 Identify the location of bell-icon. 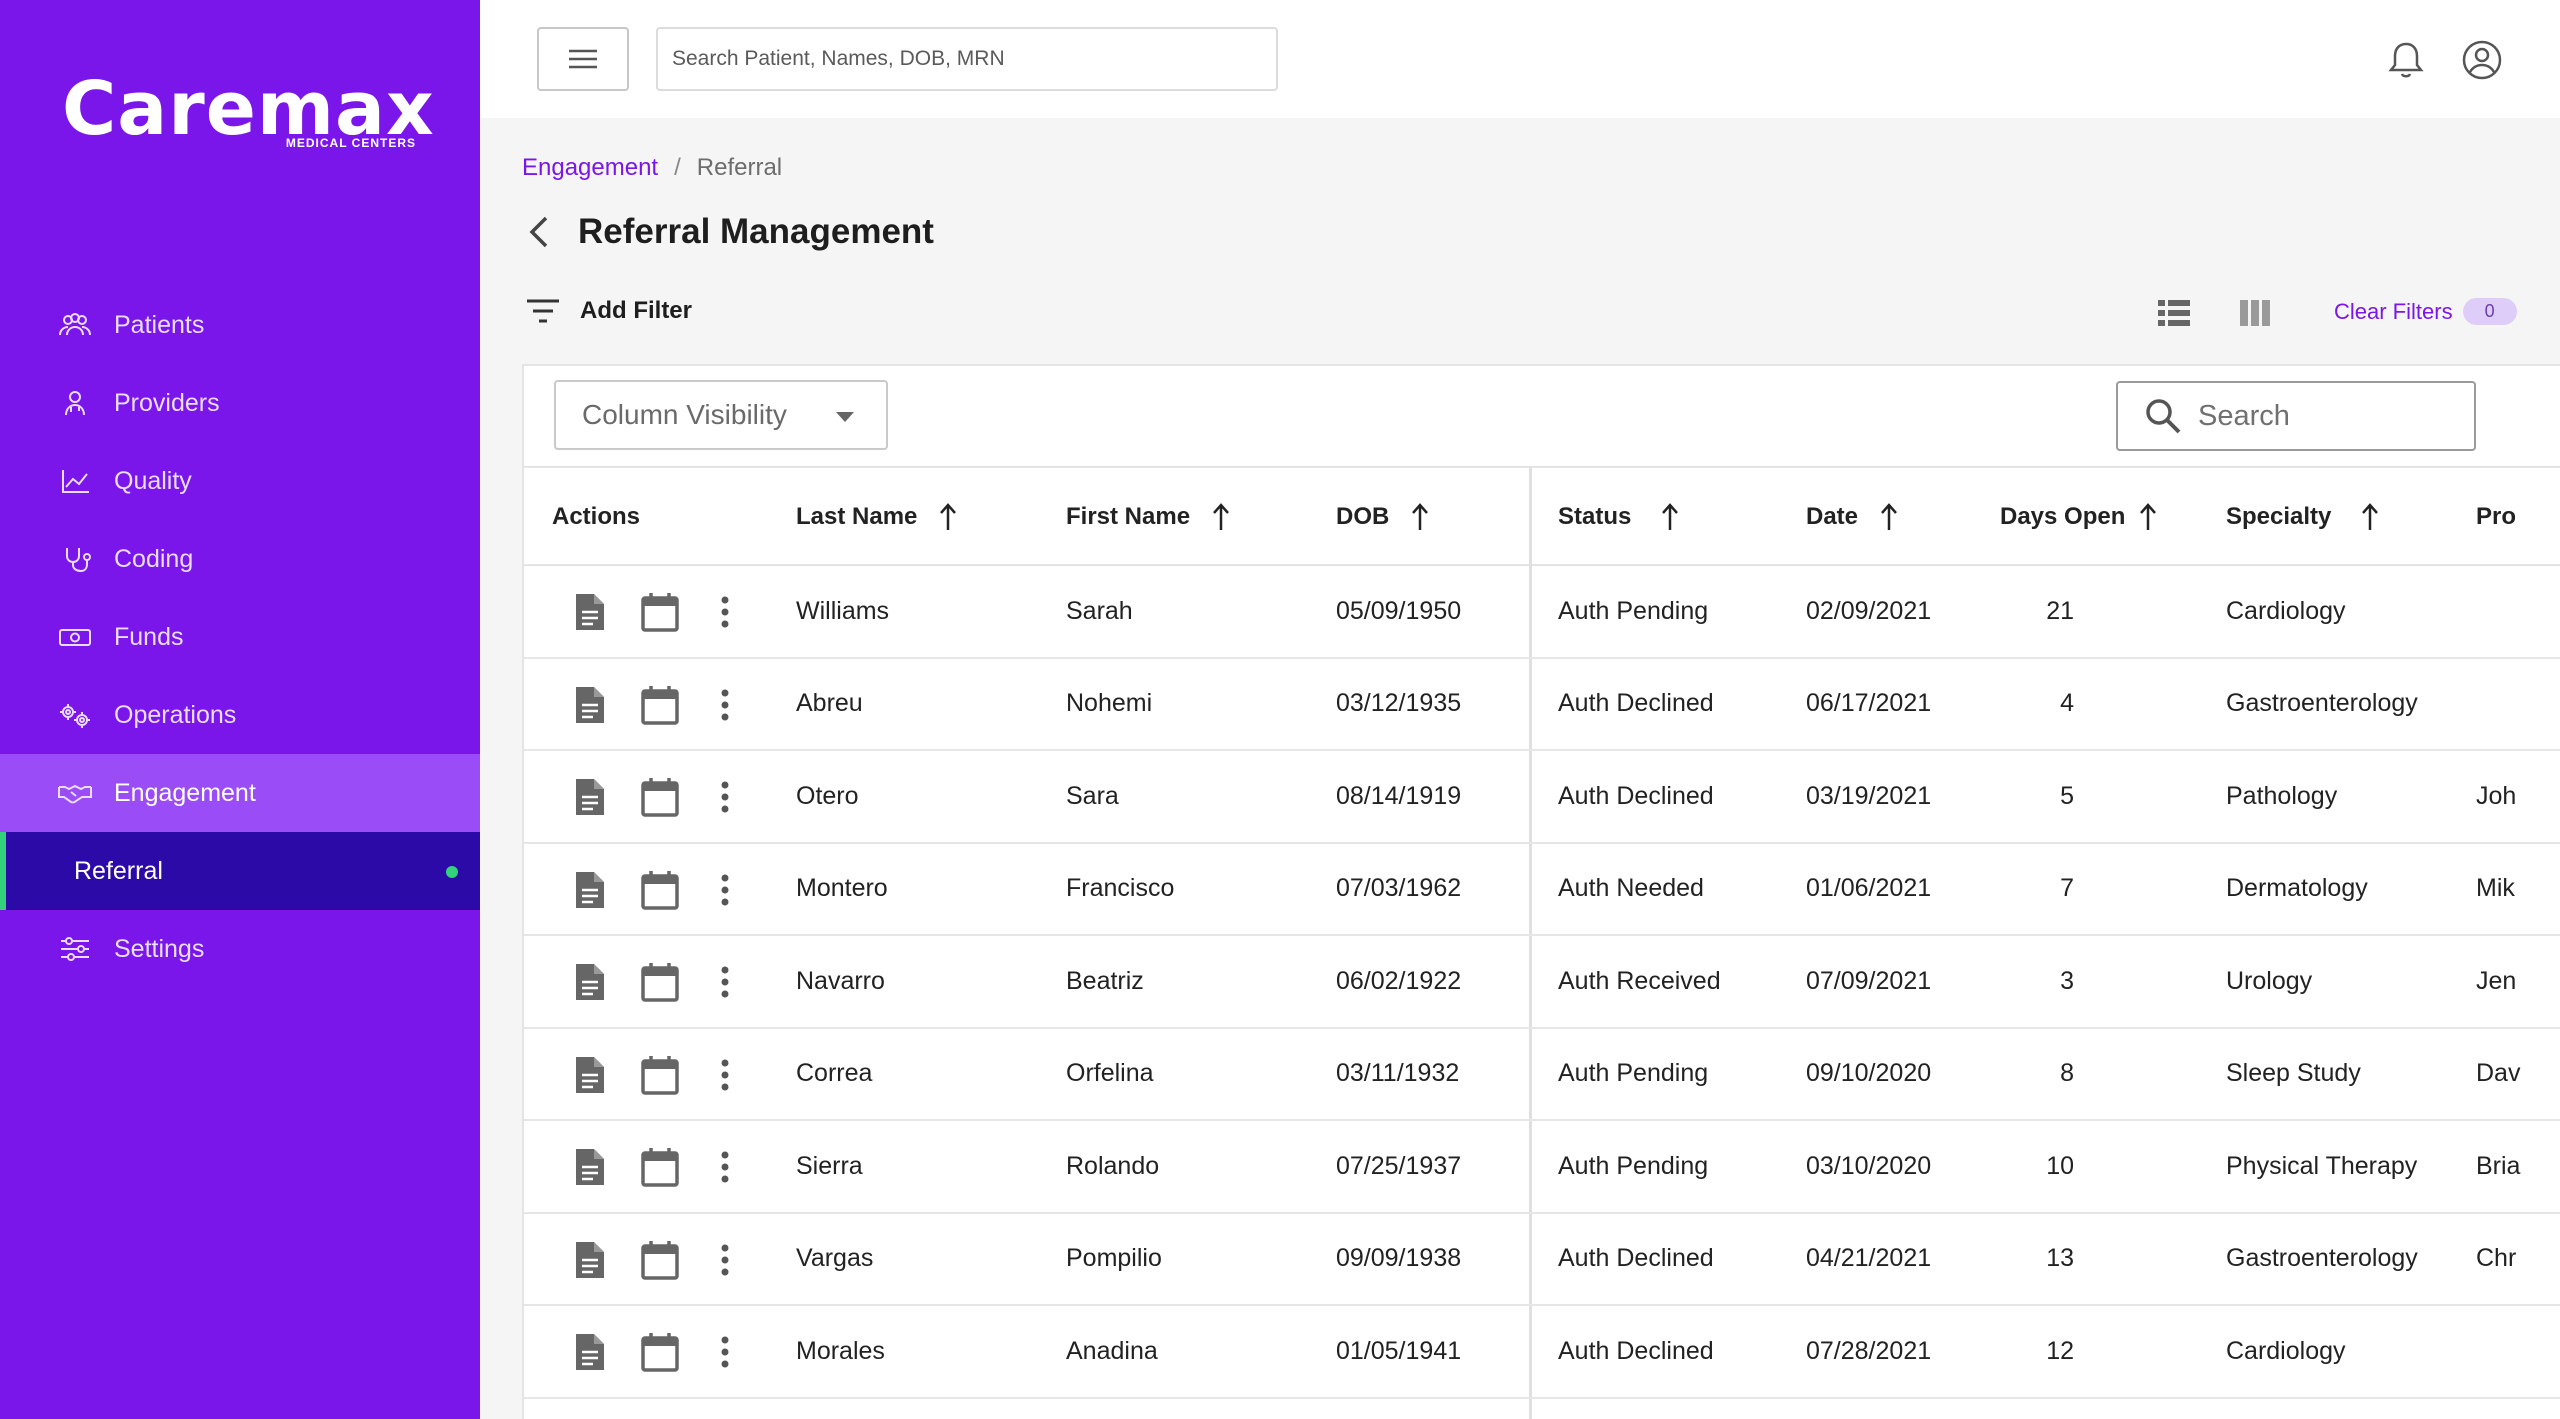
(2406, 60).